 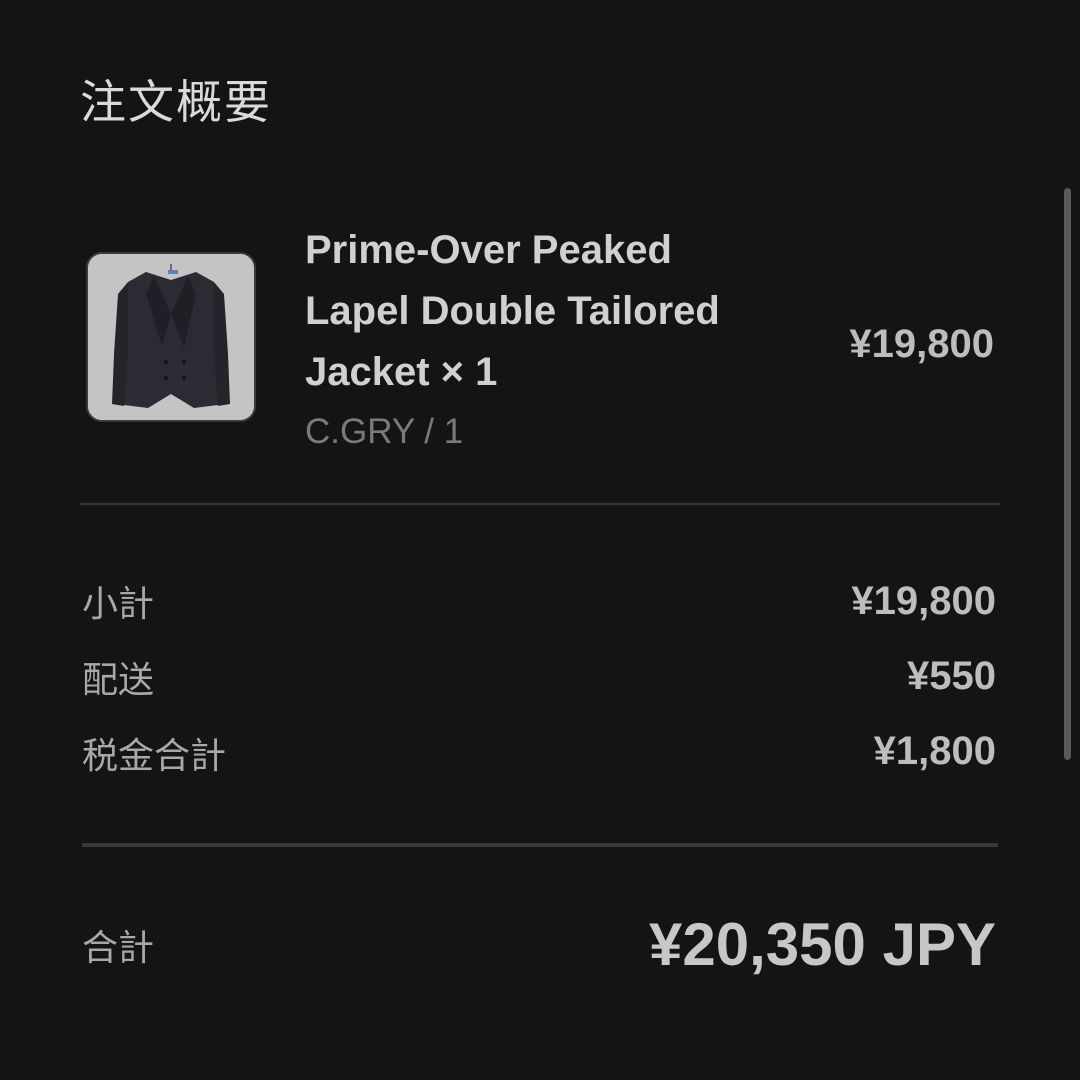 I want to click on product-thumbnail, so click(x=171, y=337).